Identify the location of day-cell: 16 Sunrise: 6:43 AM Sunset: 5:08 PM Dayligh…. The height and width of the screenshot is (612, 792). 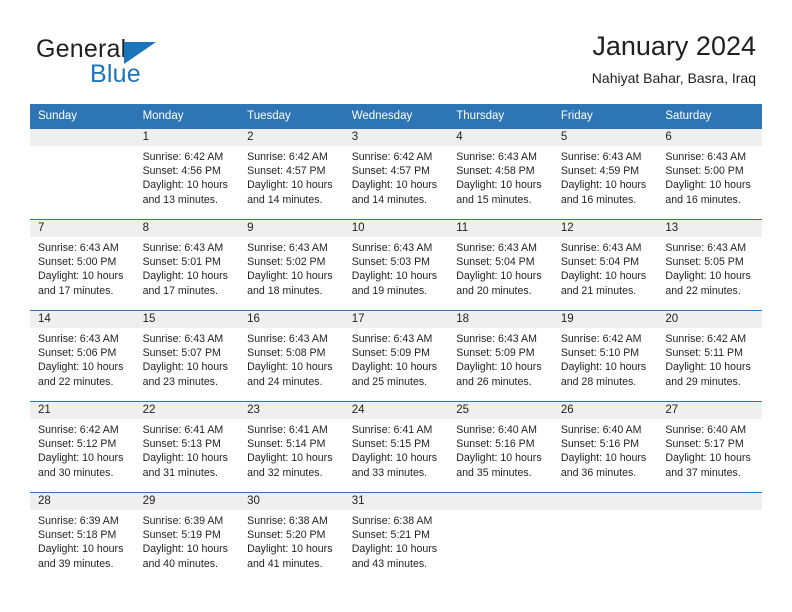
(291, 356).